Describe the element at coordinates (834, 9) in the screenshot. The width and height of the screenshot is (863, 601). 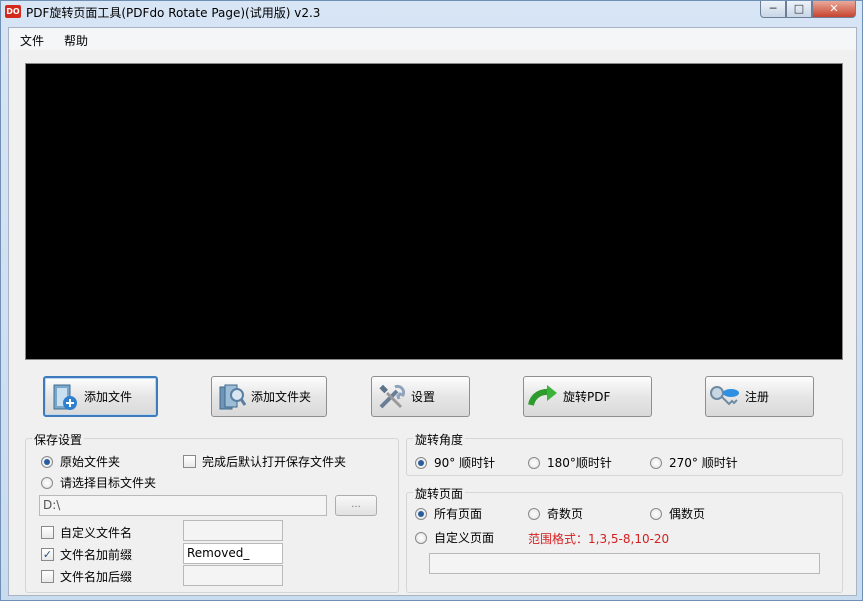
I see `close-button: ✕` at that location.